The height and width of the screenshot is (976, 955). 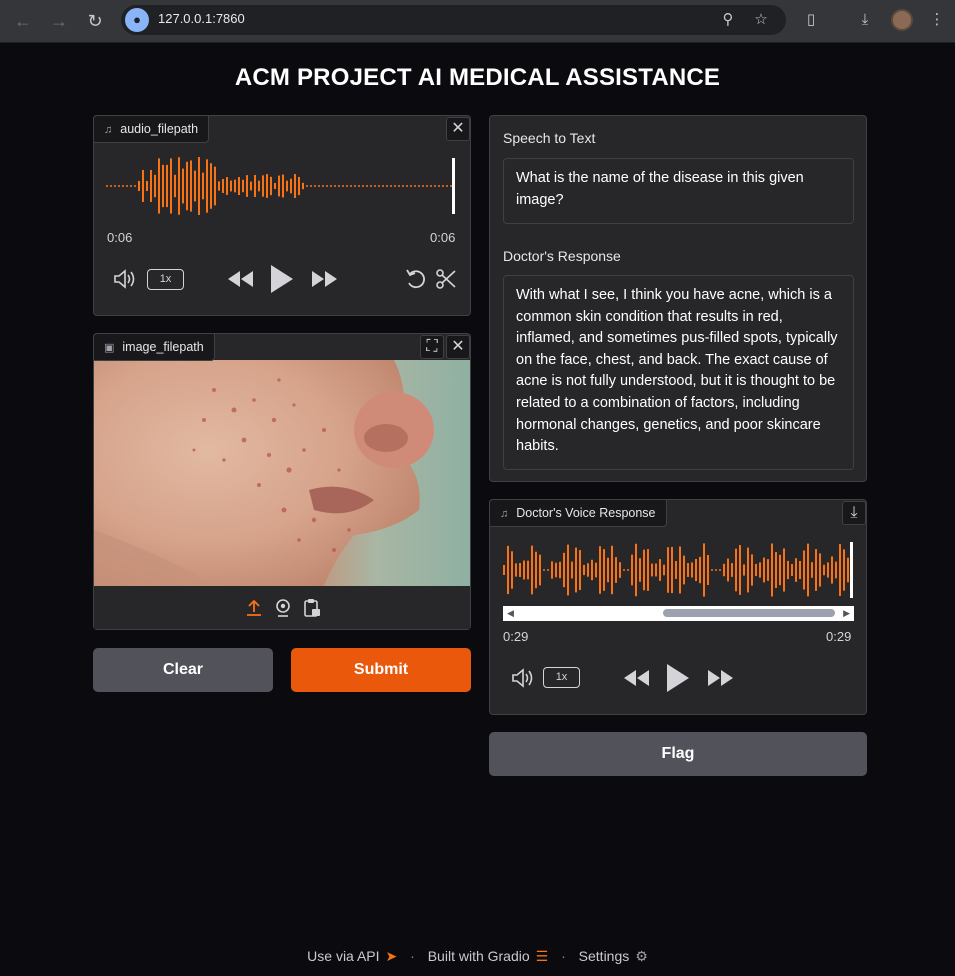 What do you see at coordinates (510, 613) in the screenshot?
I see `scroll-left-icon: ◀` at bounding box center [510, 613].